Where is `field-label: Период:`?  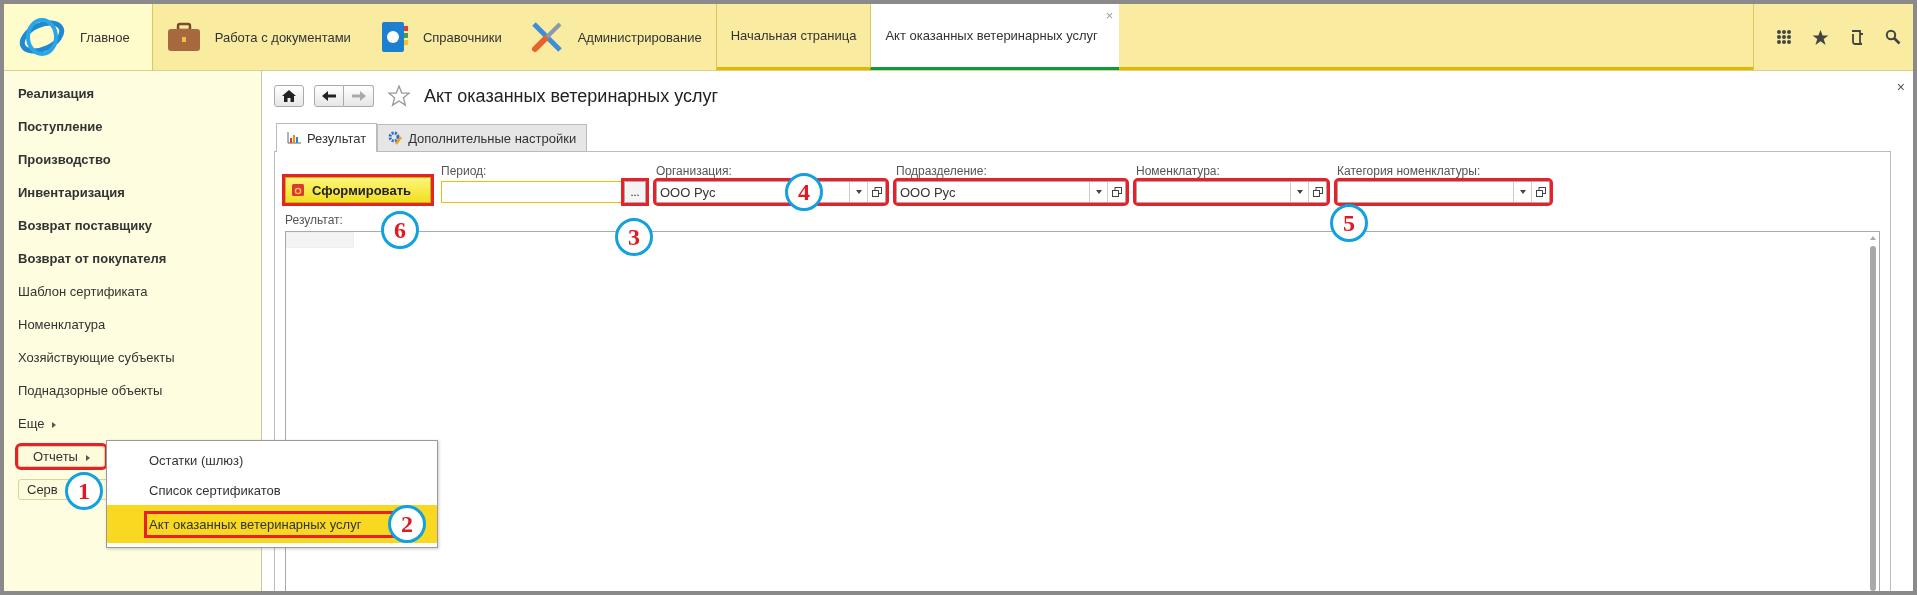
field-label: Период: is located at coordinates (464, 171).